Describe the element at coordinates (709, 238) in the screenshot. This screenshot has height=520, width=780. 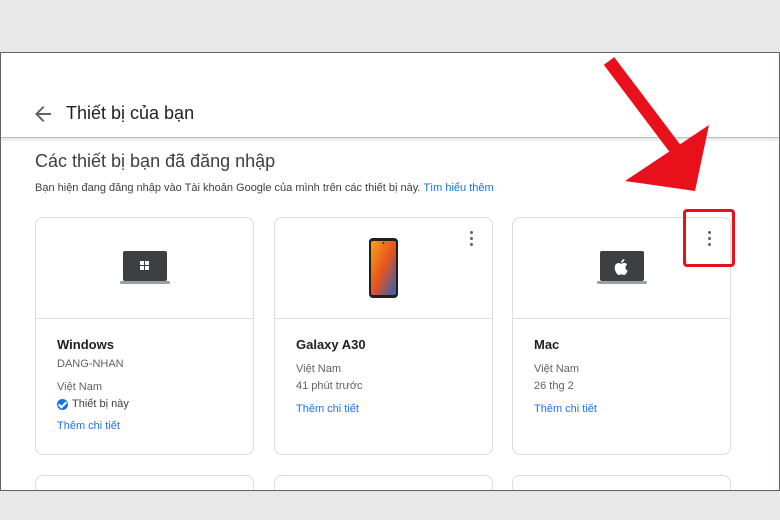
I see `annotation-highlight-box` at that location.